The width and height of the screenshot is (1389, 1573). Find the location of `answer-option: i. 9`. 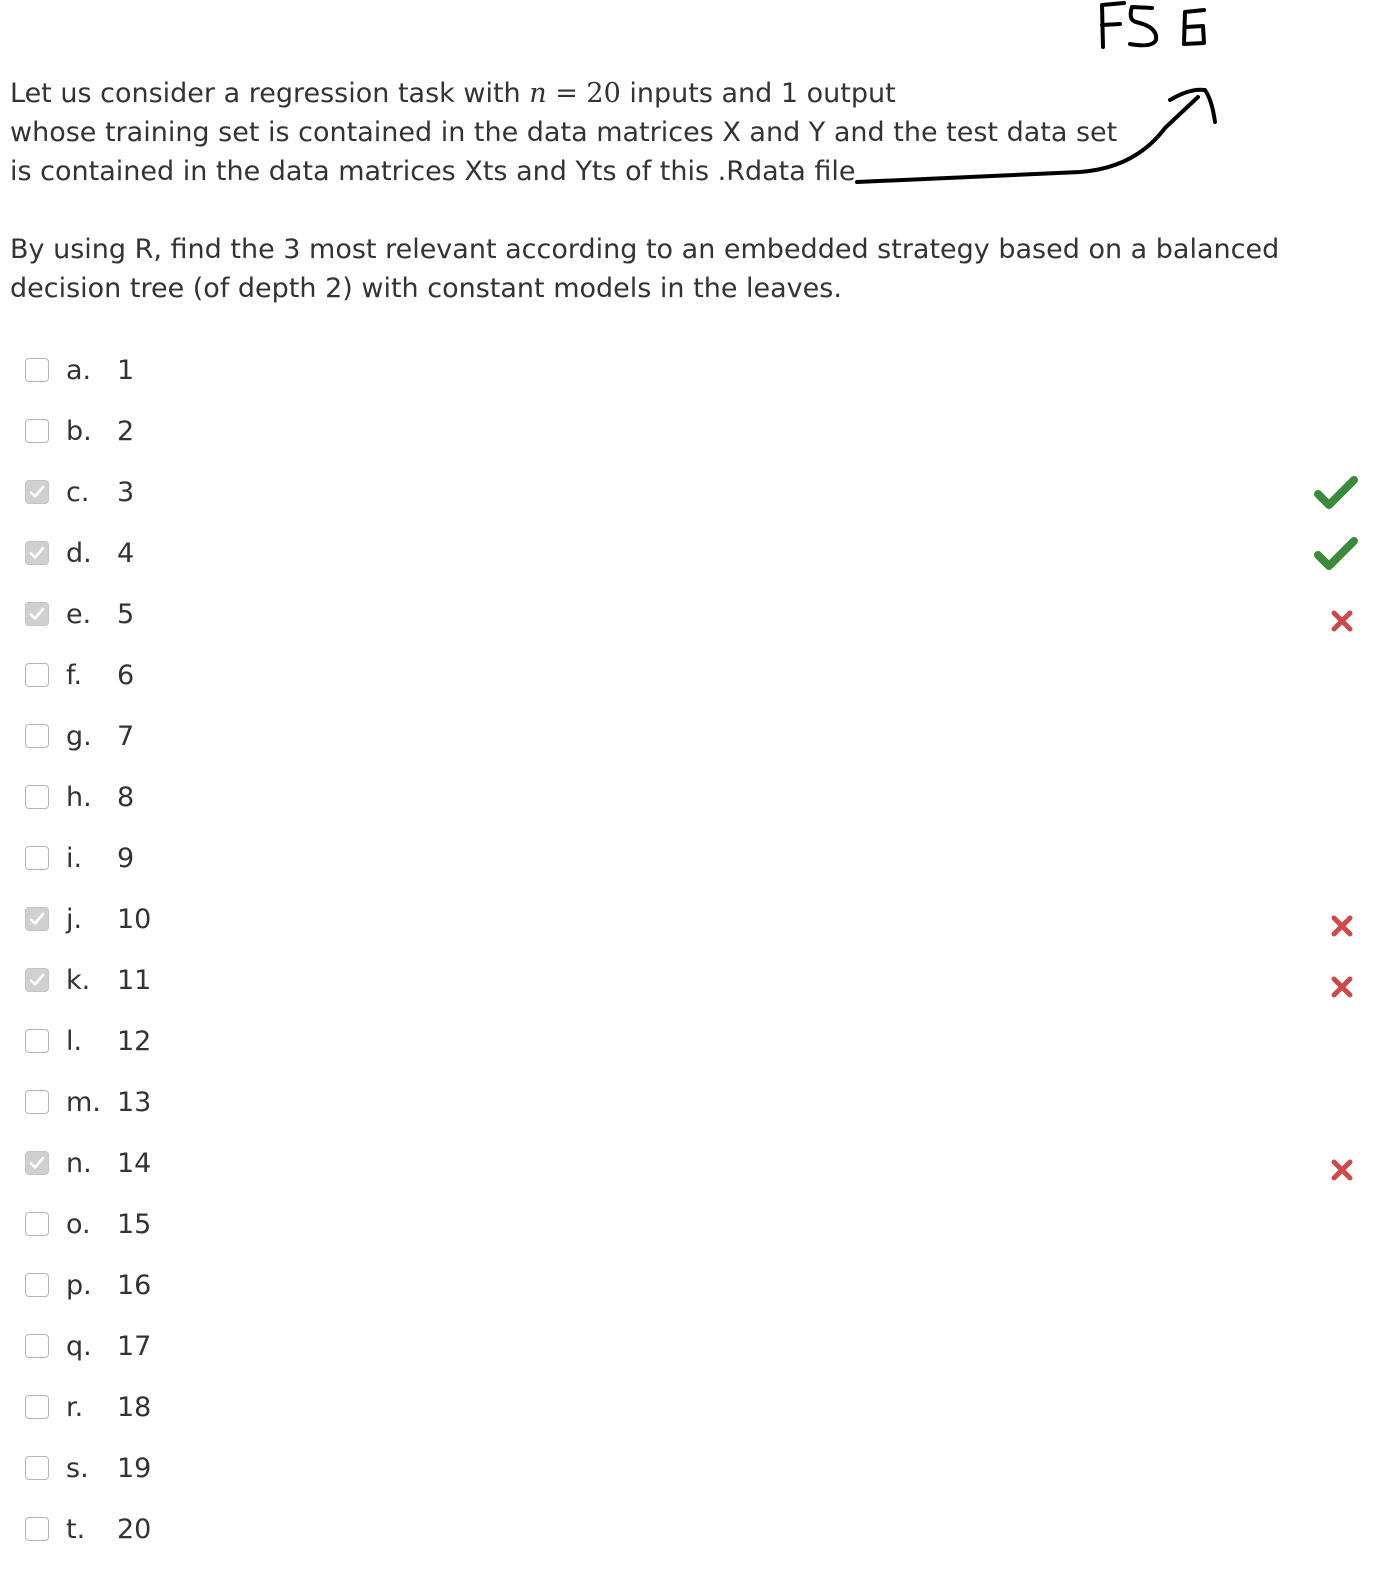

answer-option: i. 9 is located at coordinates (694, 859).